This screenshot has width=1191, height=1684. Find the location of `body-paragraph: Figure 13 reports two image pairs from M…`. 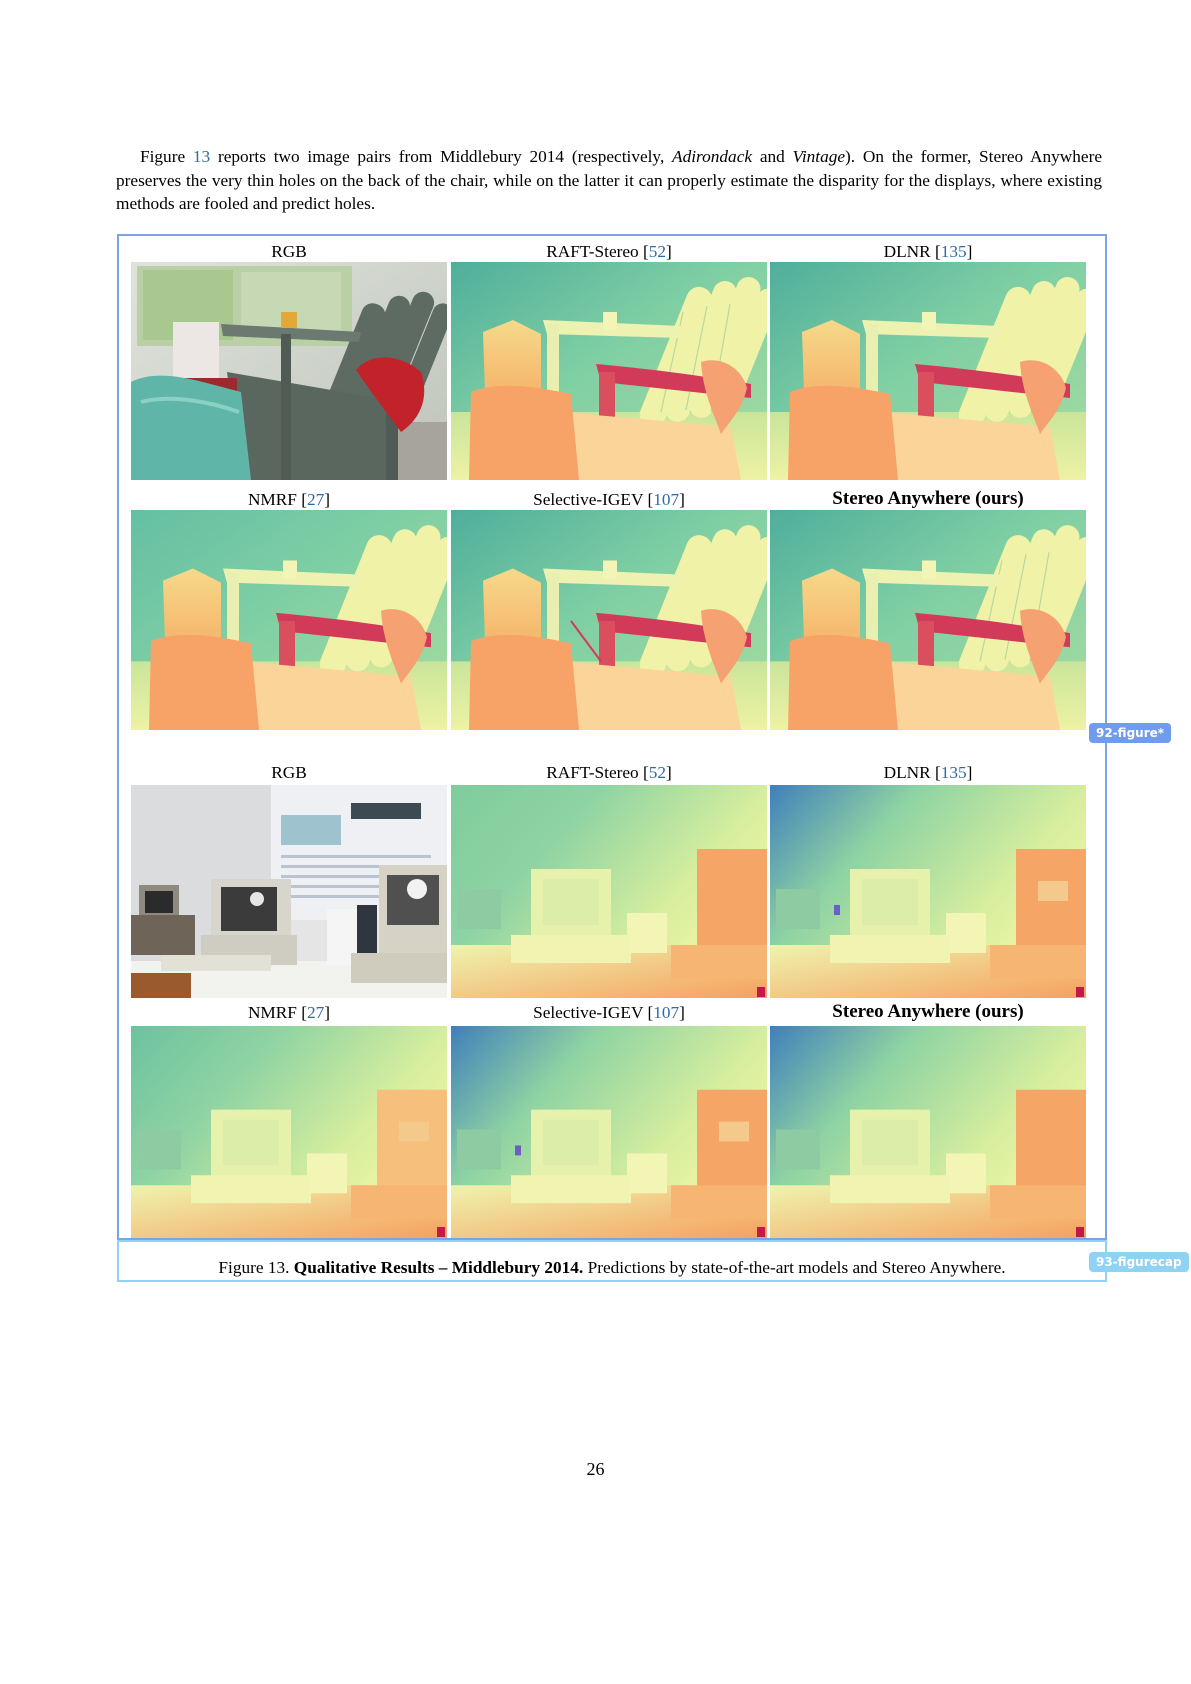

body-paragraph: Figure 13 reports two image pairs from M… is located at coordinates (609, 180).